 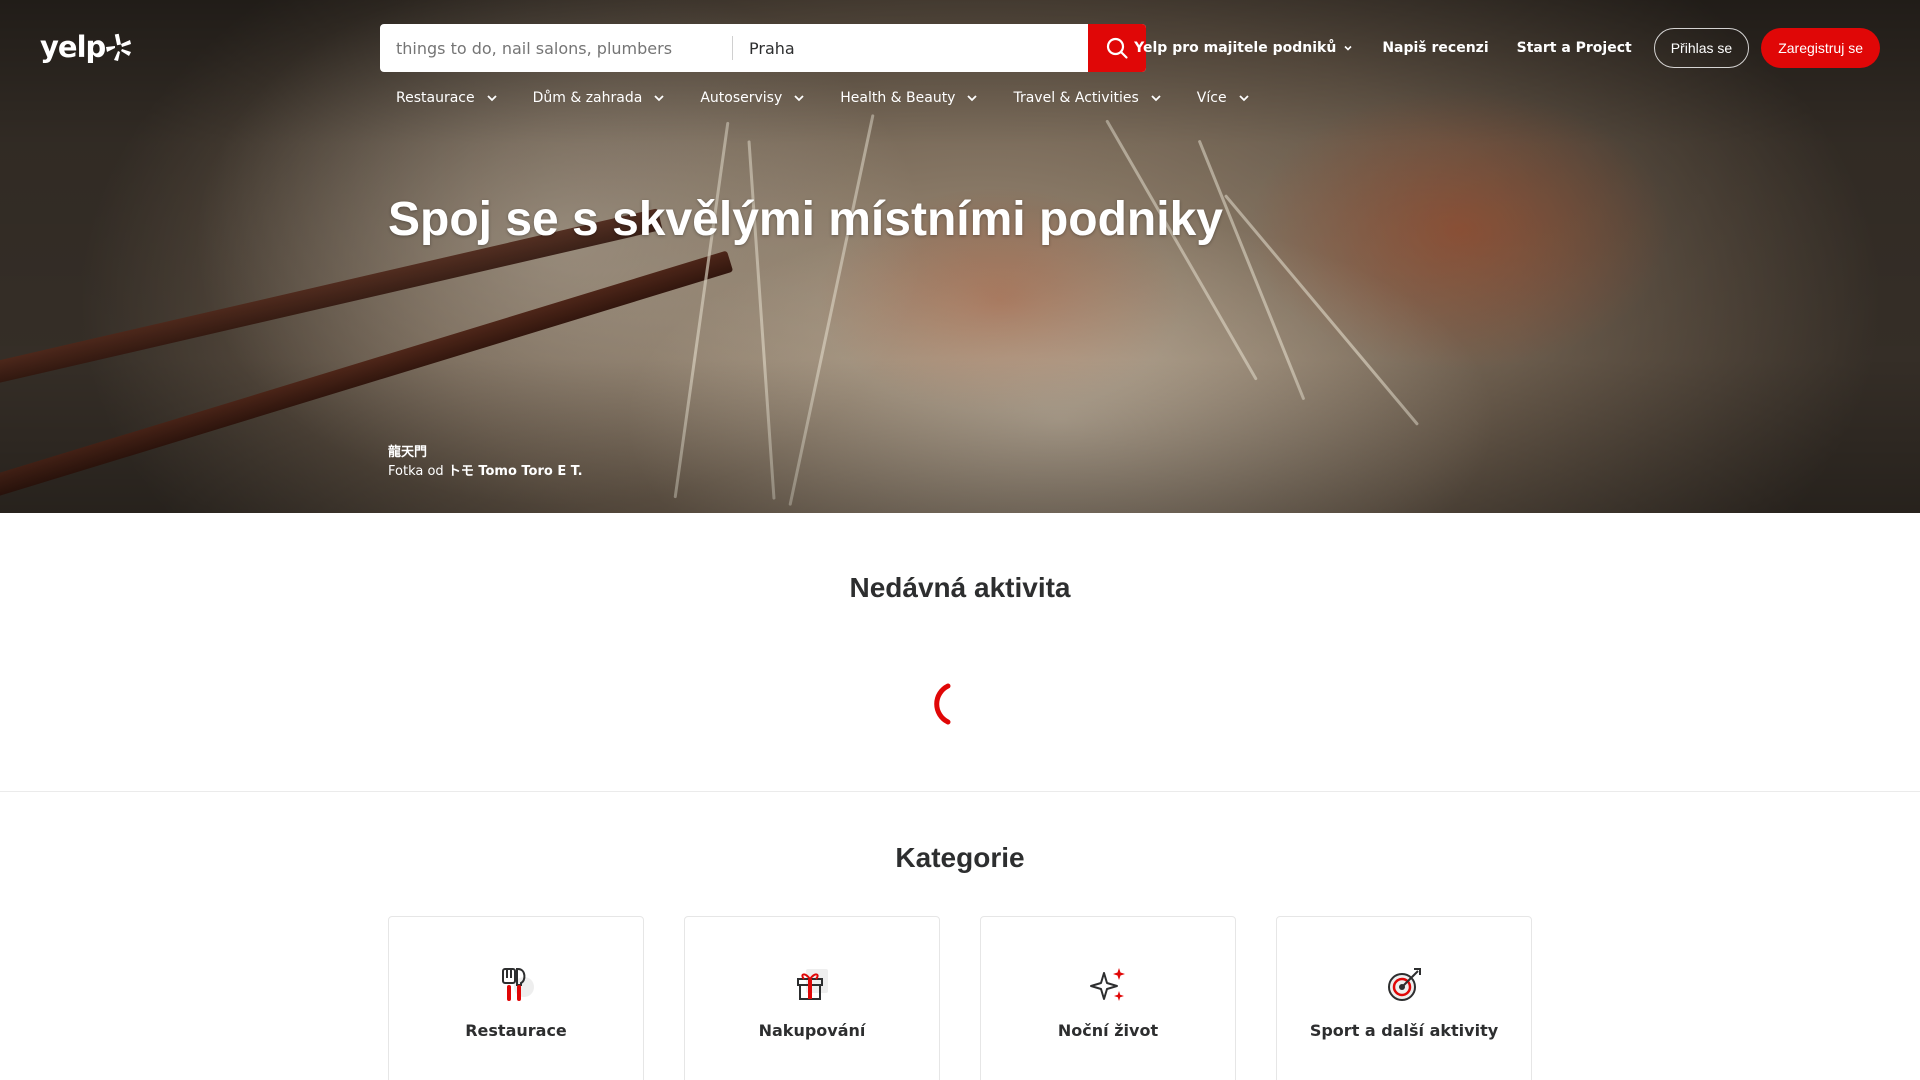 I want to click on category-nav-item: Více, so click(x=1224, y=98).